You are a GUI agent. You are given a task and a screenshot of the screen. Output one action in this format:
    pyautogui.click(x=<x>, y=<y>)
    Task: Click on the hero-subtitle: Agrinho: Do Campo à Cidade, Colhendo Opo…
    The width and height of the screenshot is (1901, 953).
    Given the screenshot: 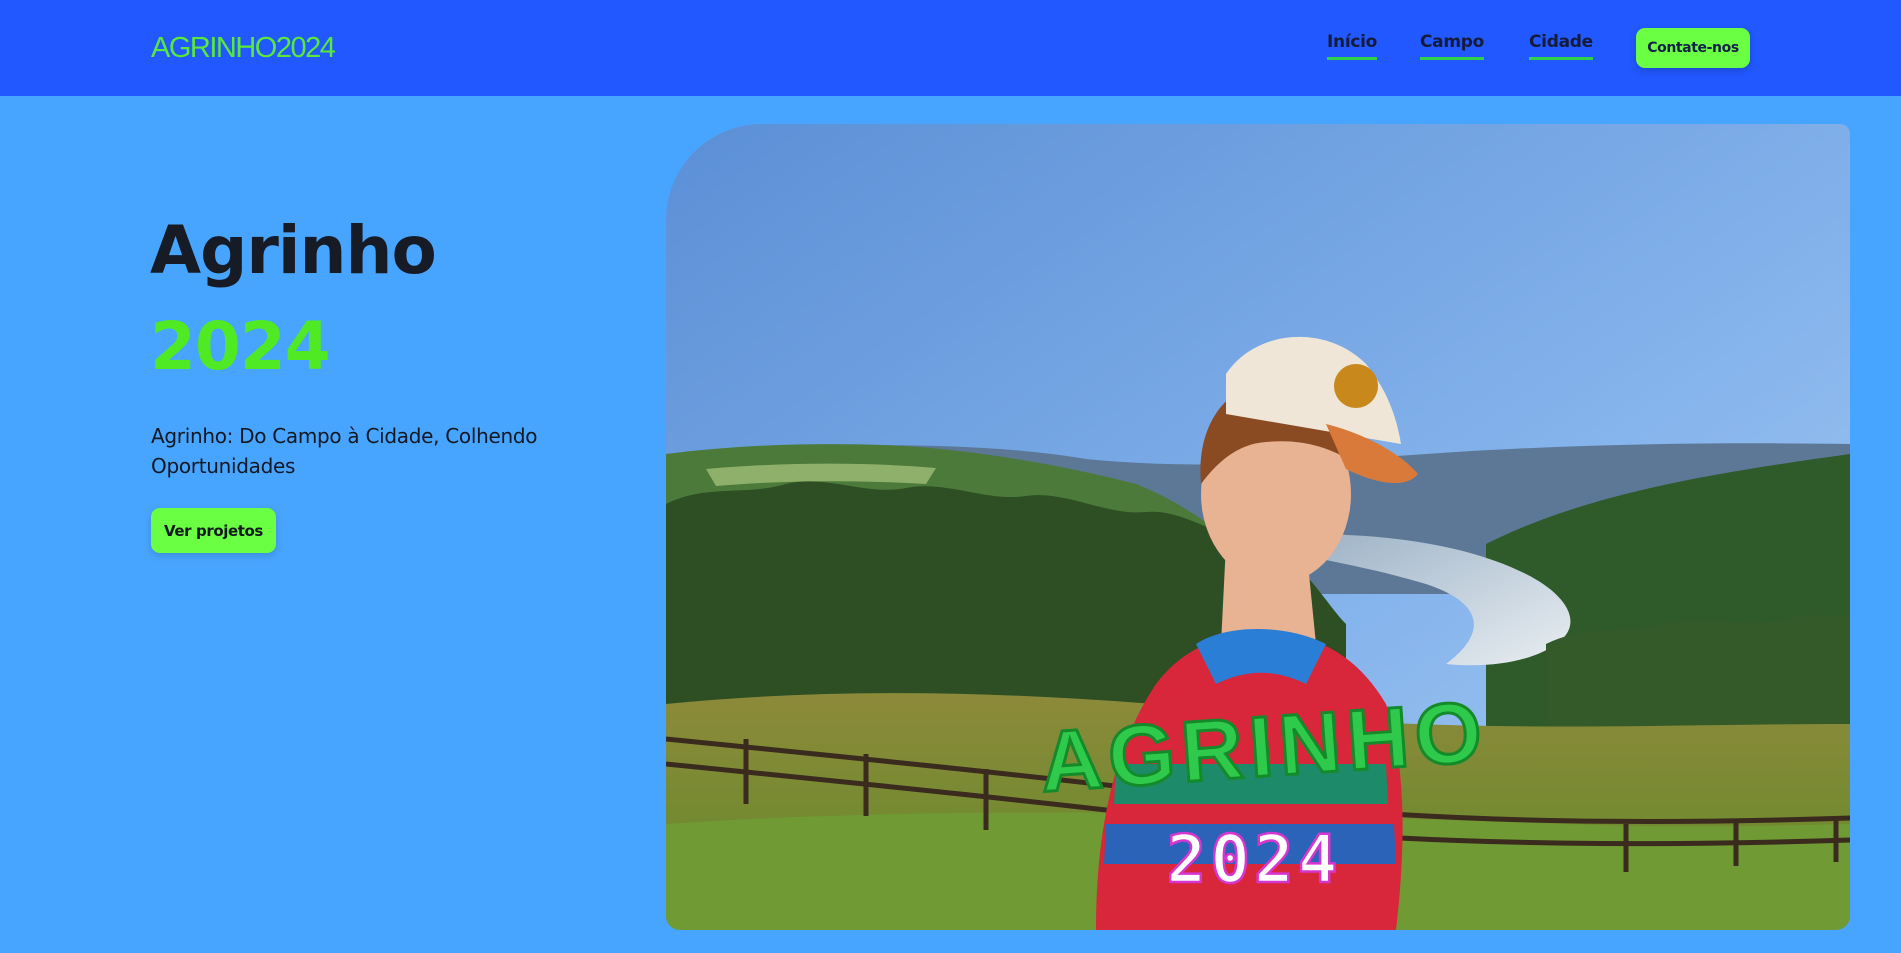 What is the action you would take?
    pyautogui.click(x=344, y=451)
    